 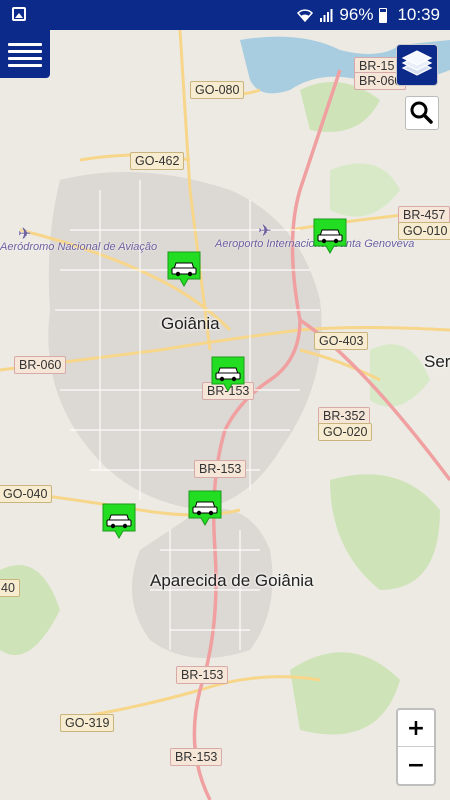 I want to click on zoom-in-button: +, so click(x=416, y=728).